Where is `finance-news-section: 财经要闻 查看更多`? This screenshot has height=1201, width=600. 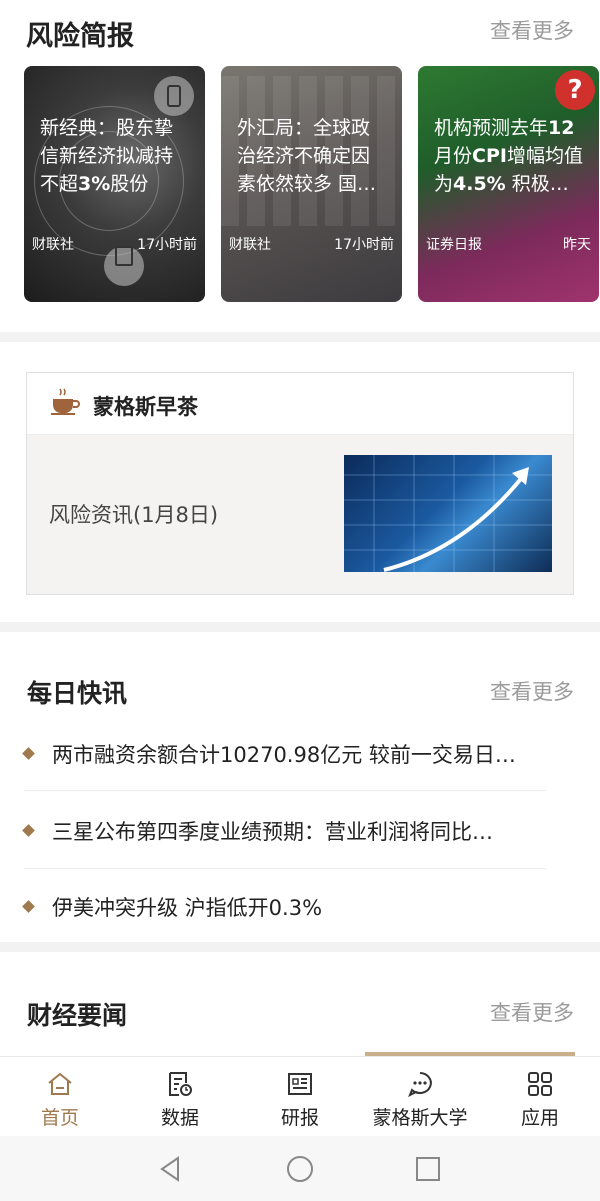 finance-news-section: 财经要闻 查看更多 is located at coordinates (300, 1004).